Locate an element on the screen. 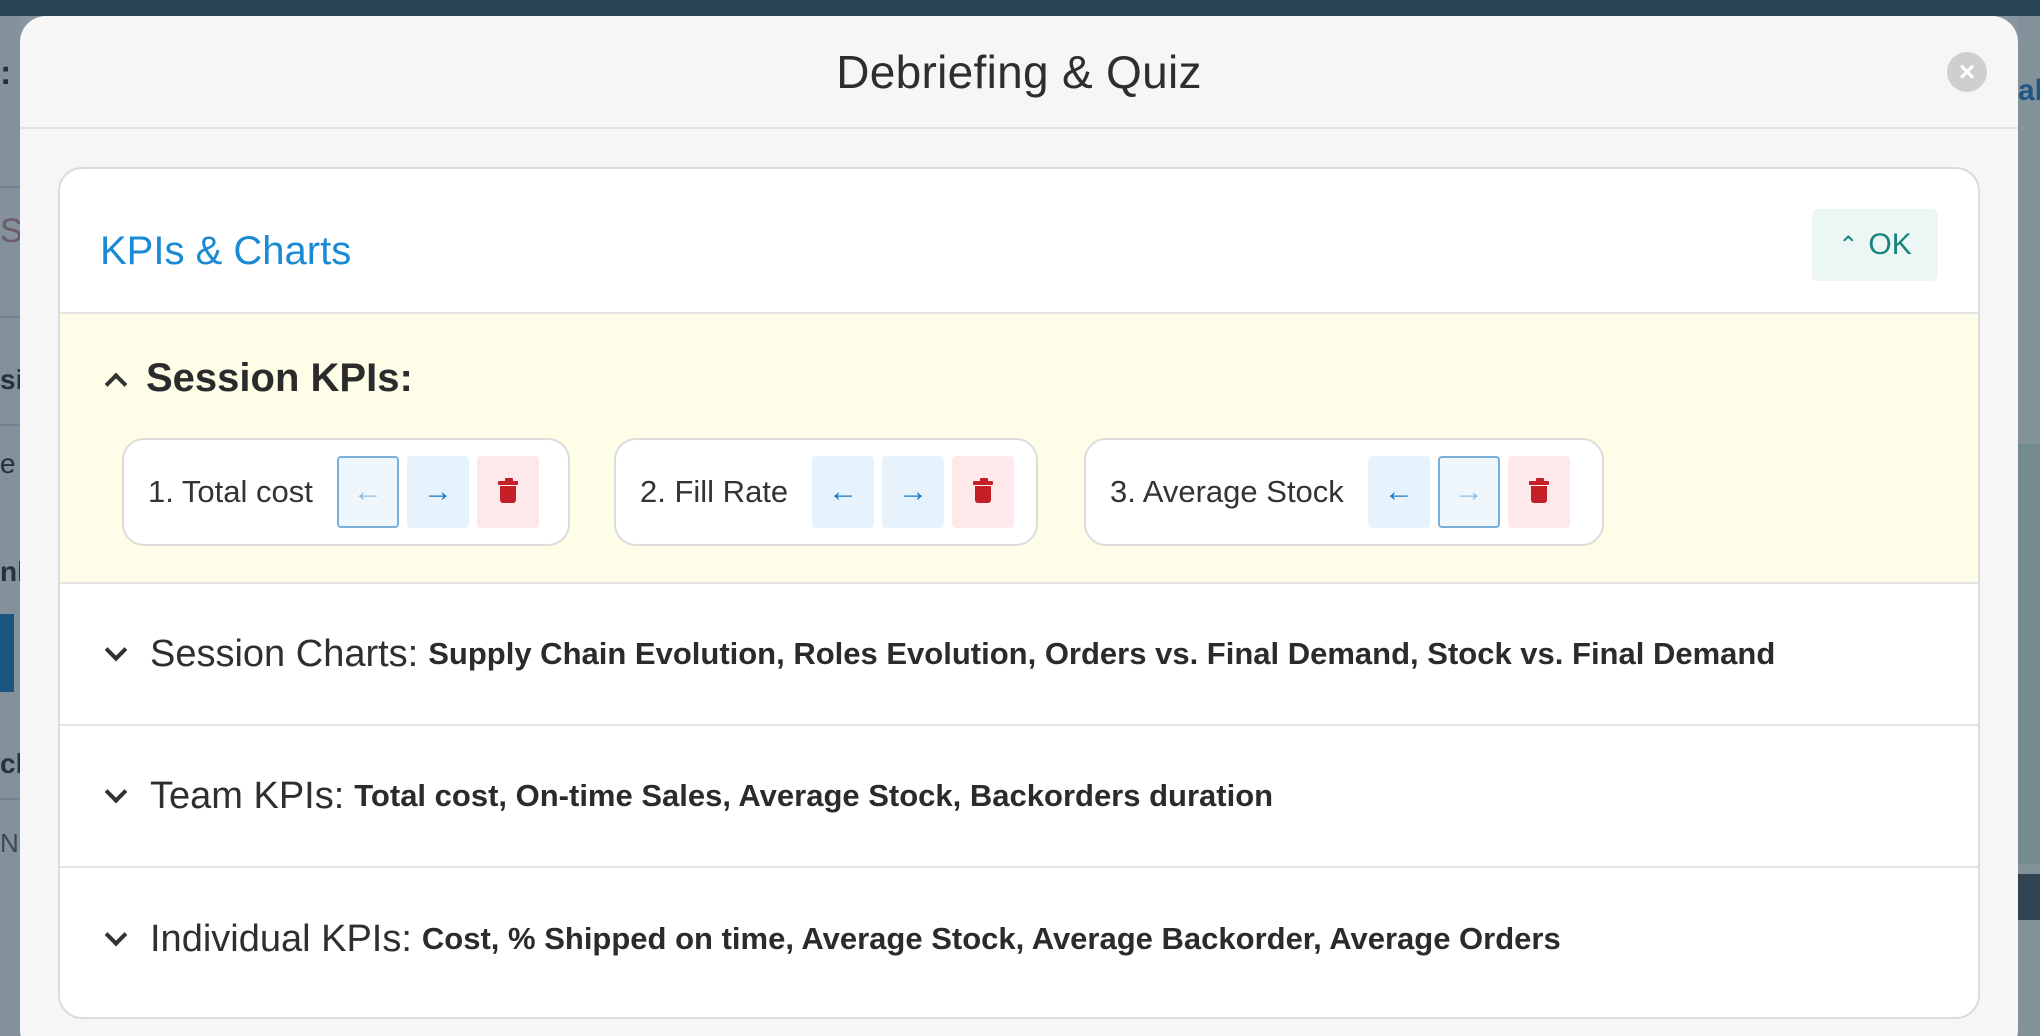 The height and width of the screenshot is (1036, 2040). section-label: Individual KPIs: is located at coordinates (281, 938).